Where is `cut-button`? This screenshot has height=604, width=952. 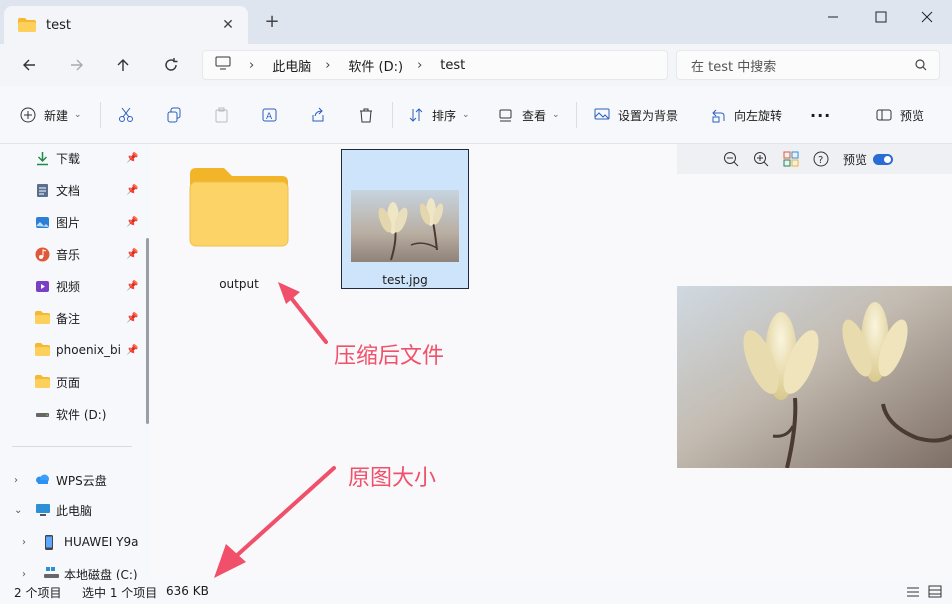 cut-button is located at coordinates (130, 115).